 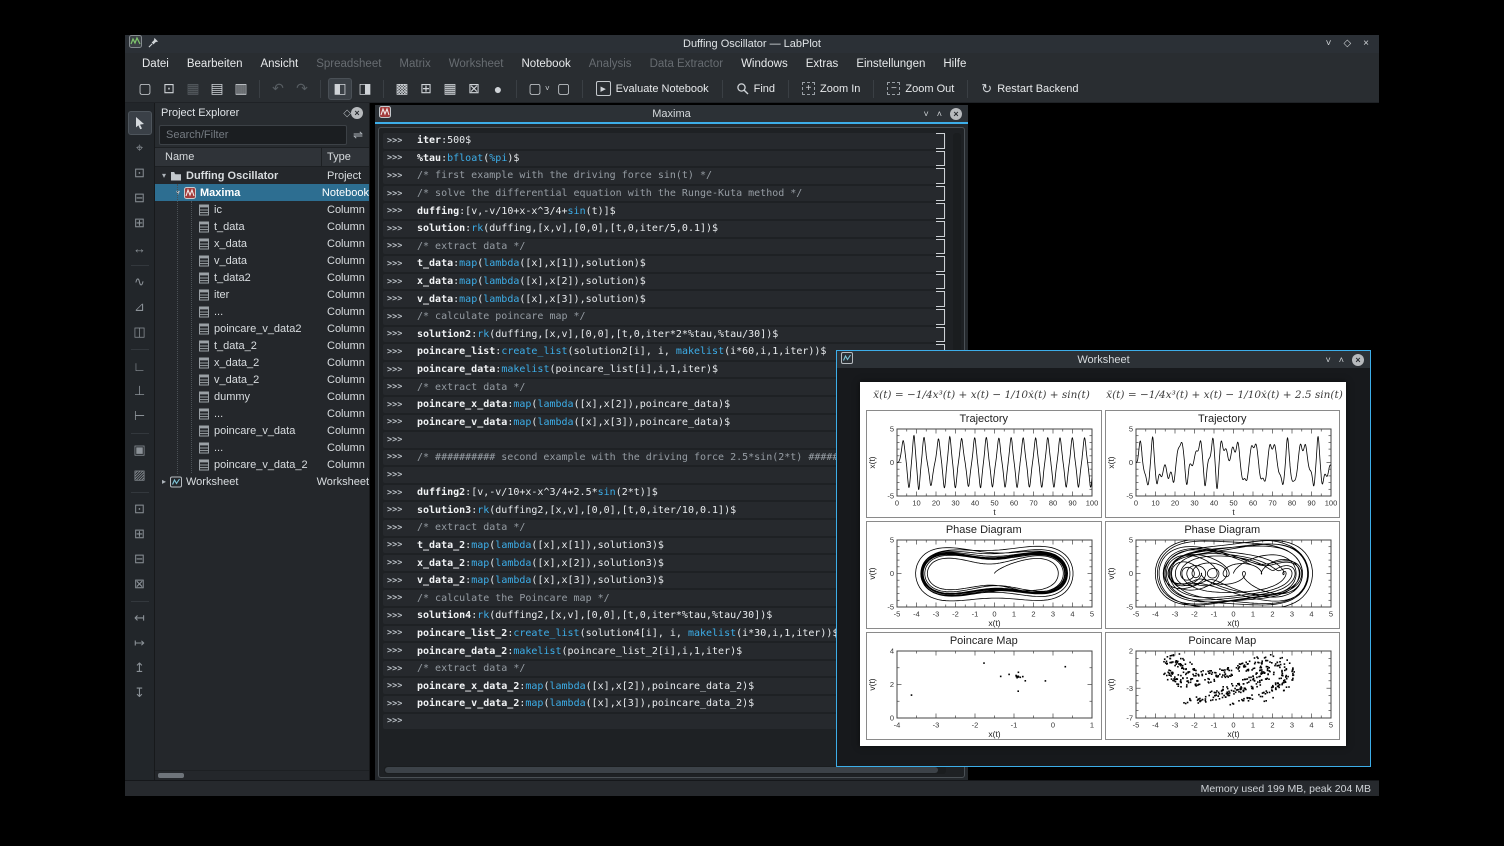 What do you see at coordinates (426, 89) in the screenshot?
I see `new-spreadsheet-button: ⊞` at bounding box center [426, 89].